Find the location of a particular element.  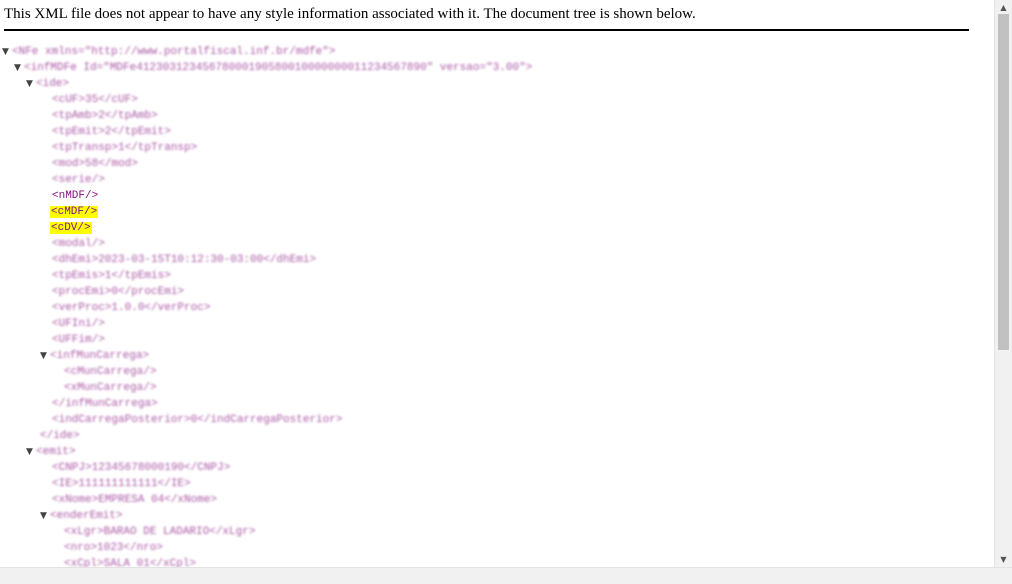

tree-line-emit: ▼ <emit> is located at coordinates (51, 452).